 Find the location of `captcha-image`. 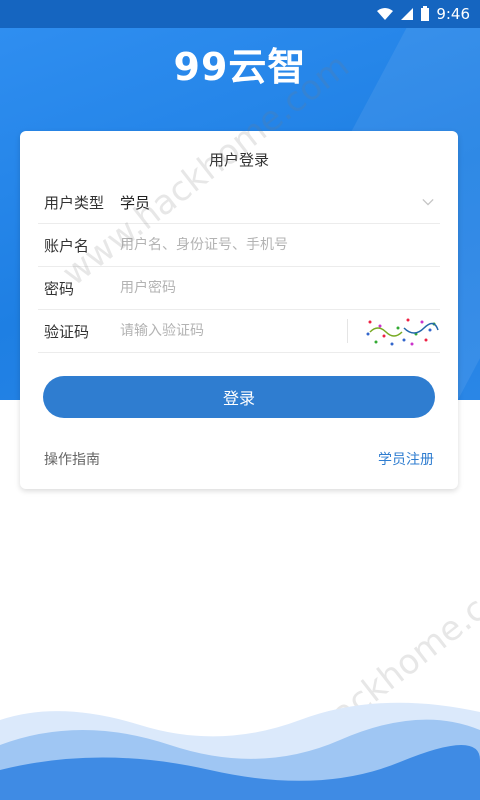

captcha-image is located at coordinates (402, 331).